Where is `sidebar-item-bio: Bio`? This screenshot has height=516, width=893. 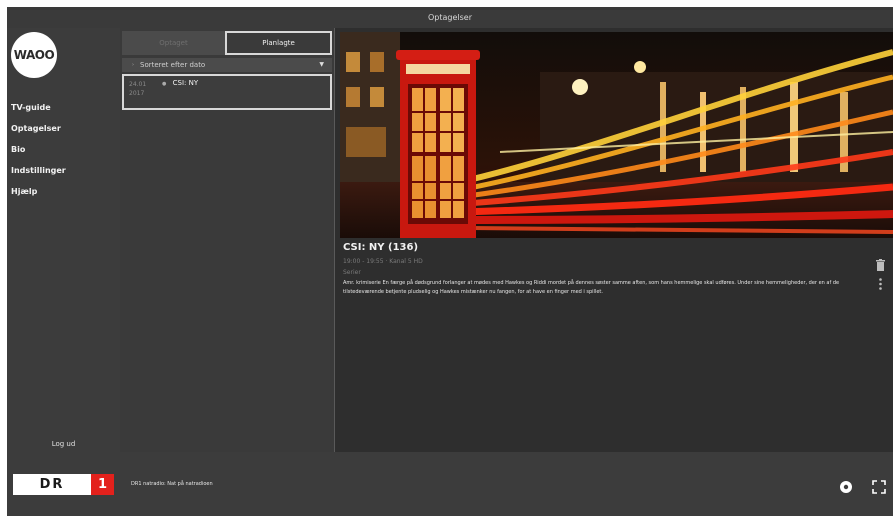 sidebar-item-bio: Bio is located at coordinates (38, 149).